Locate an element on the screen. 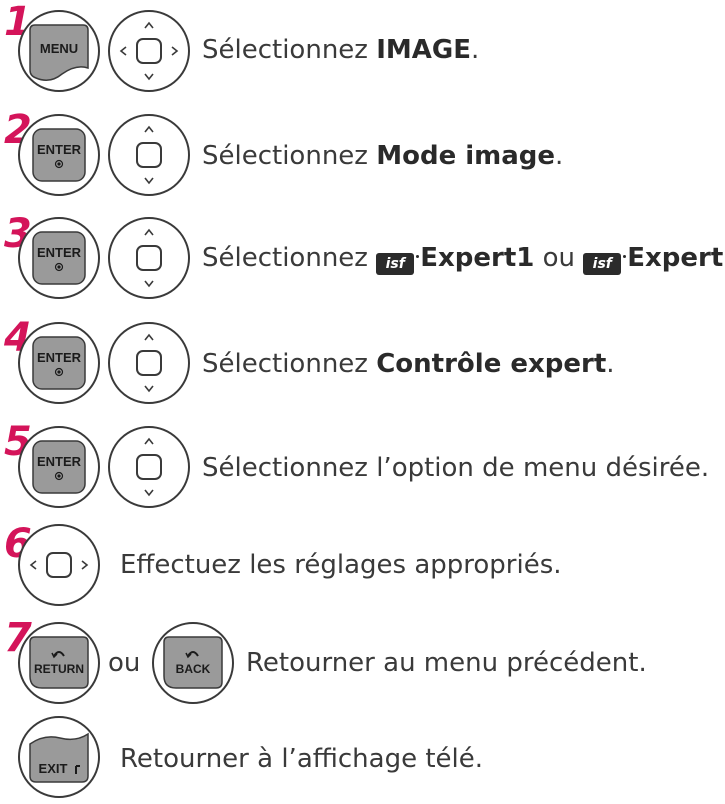  menu-button-icon: MENU is located at coordinates (59, 51).